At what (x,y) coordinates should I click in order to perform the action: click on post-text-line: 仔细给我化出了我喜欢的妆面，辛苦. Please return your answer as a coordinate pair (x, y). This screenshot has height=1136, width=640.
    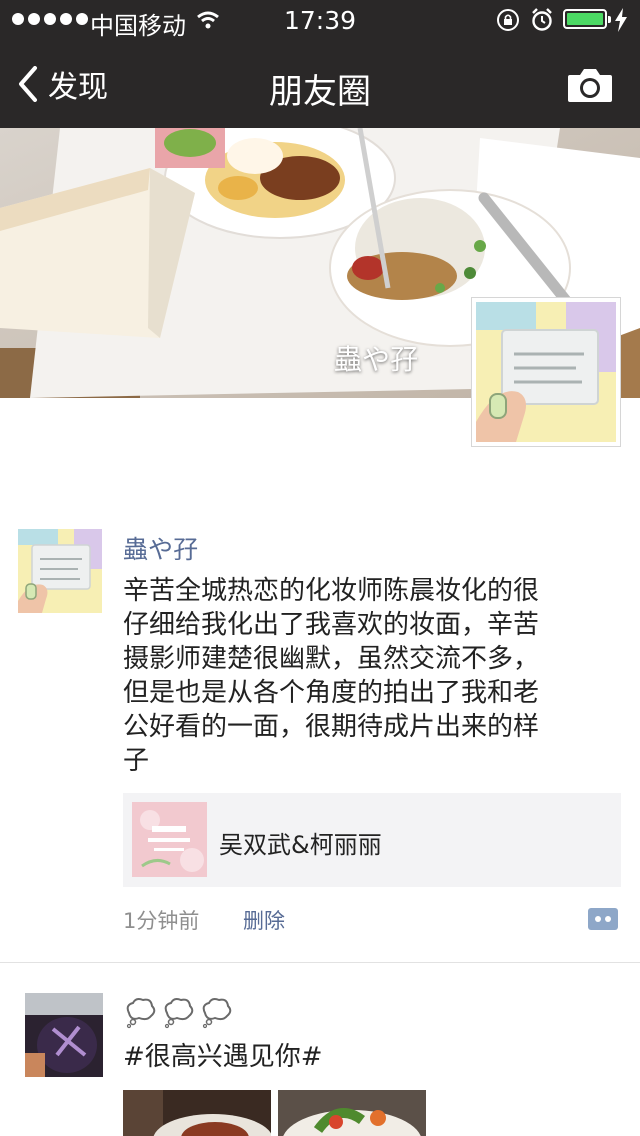
    Looking at the image, I should click on (331, 625).